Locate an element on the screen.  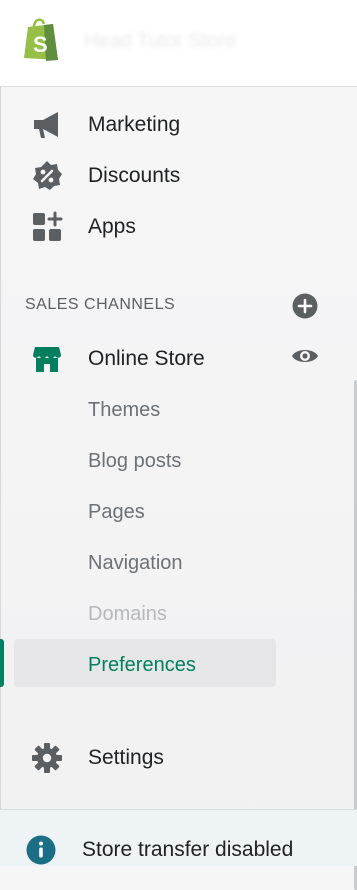
discount-badge-icon is located at coordinates (47, 176).